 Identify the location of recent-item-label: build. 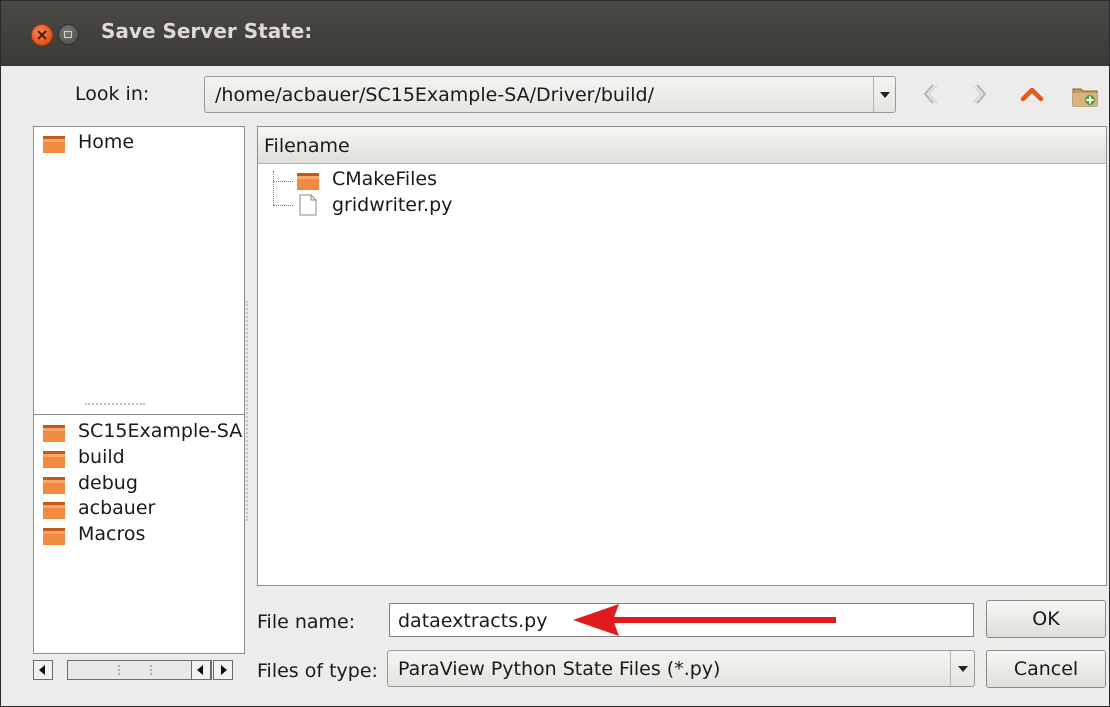
(101, 457).